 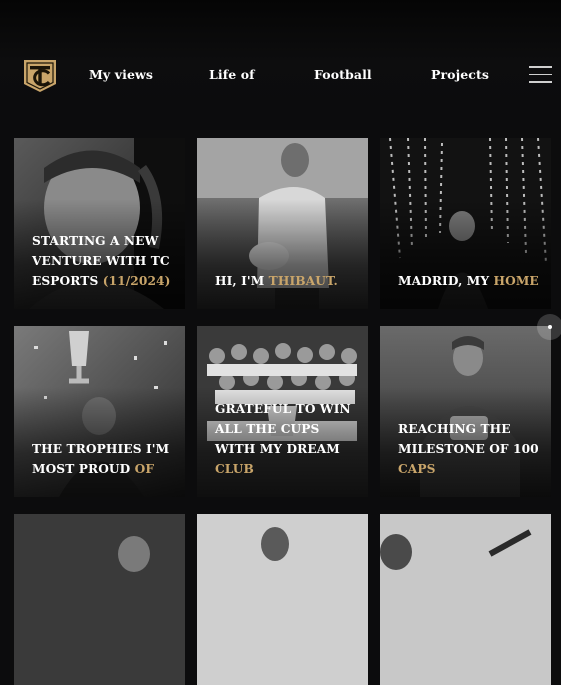 What do you see at coordinates (232, 74) in the screenshot?
I see `nav-life-of: Life of` at bounding box center [232, 74].